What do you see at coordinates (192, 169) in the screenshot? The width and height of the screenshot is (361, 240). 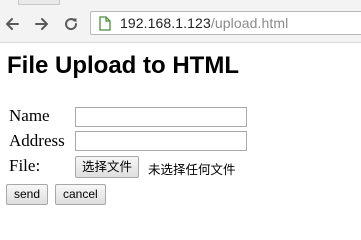 I see `no-file-chosen-text: 未选择任何文件` at bounding box center [192, 169].